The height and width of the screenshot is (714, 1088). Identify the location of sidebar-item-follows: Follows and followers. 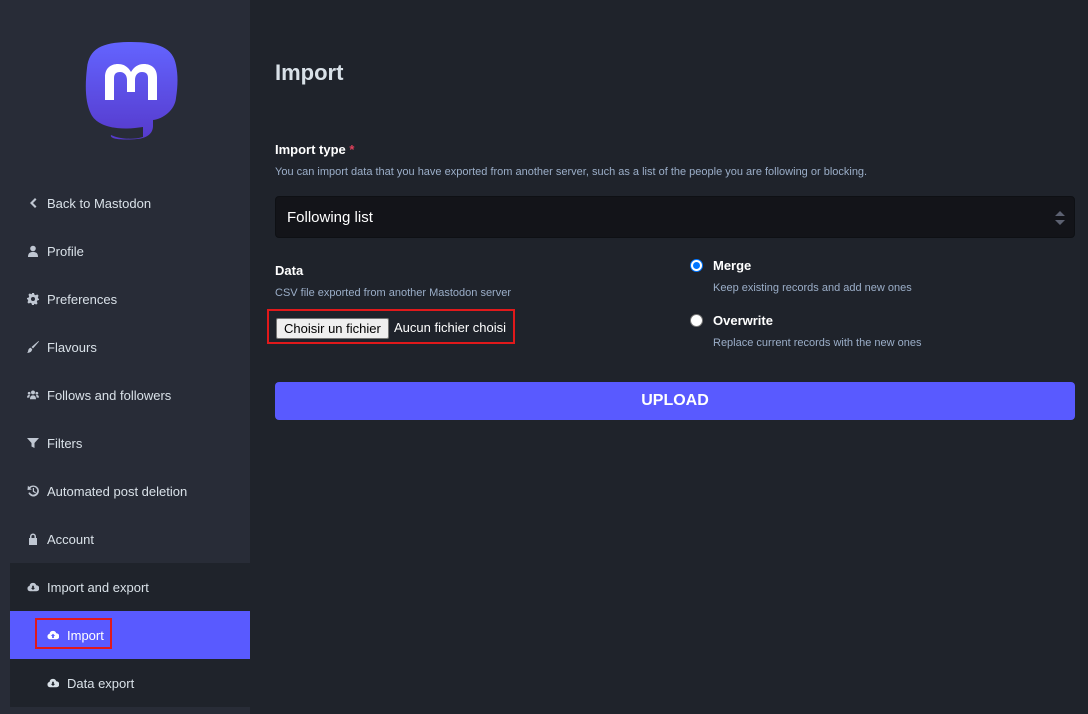
(130, 395).